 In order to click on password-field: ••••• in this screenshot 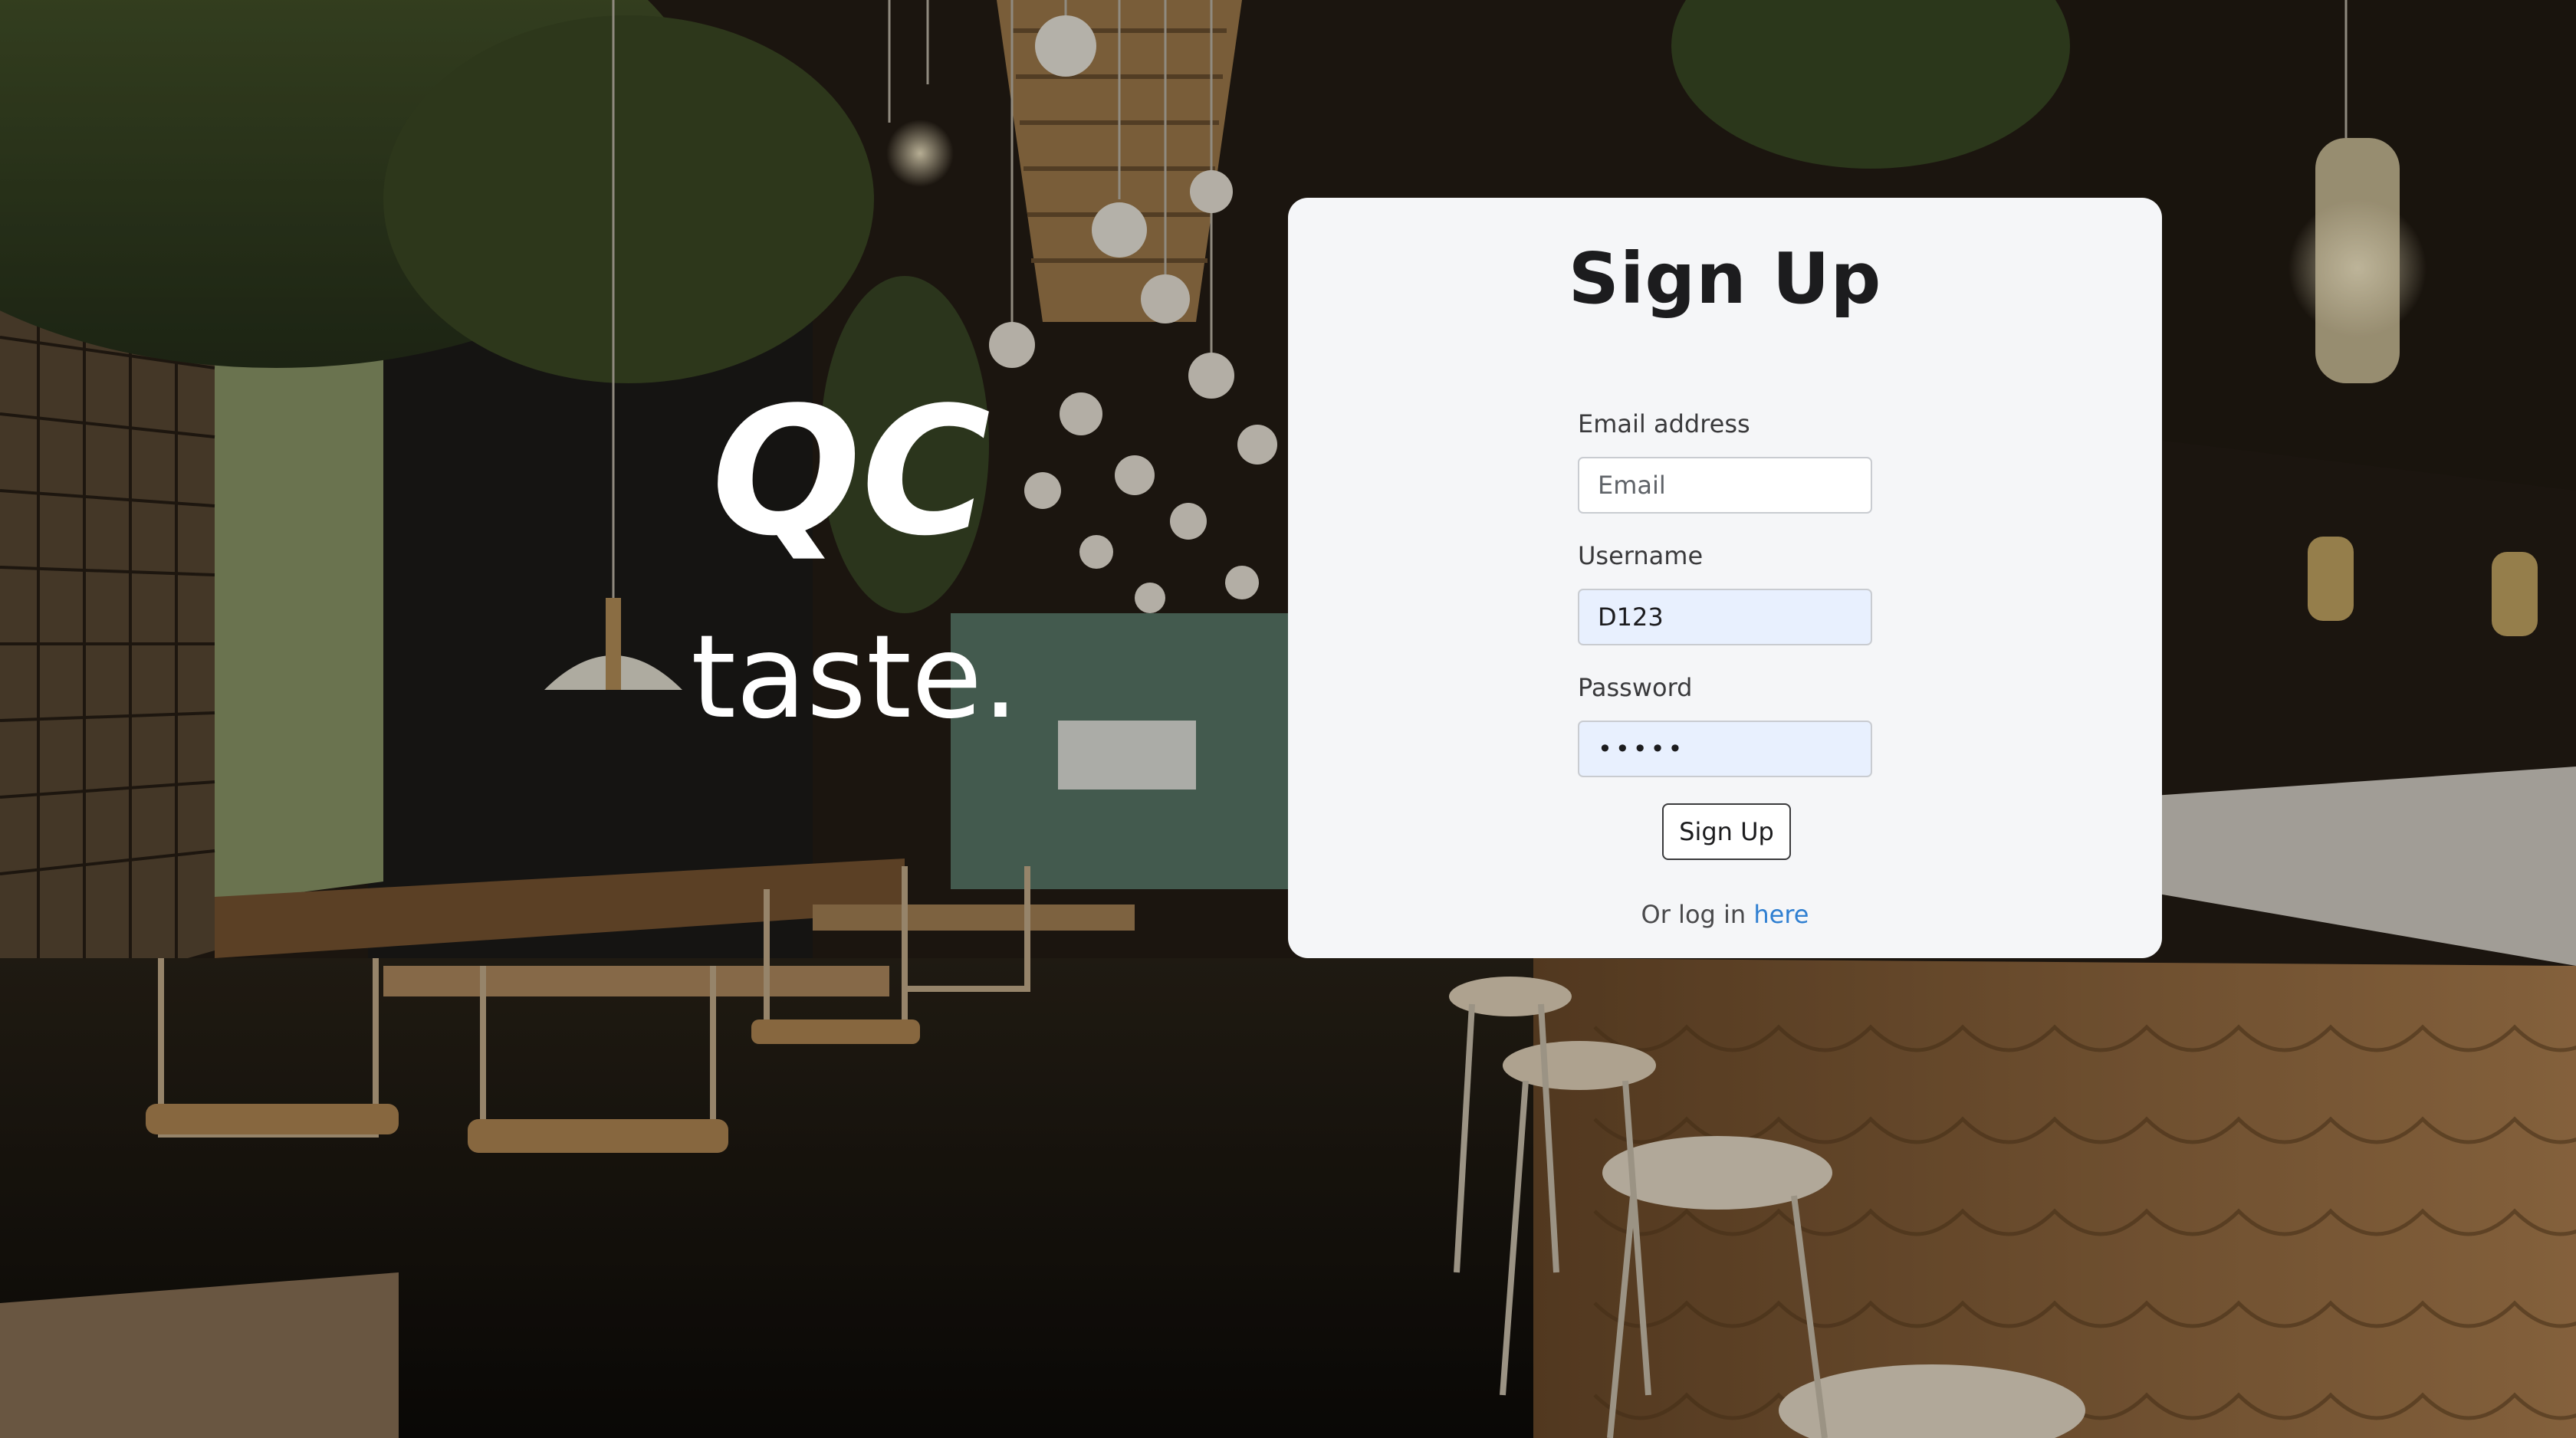, I will do `click(1725, 749)`.